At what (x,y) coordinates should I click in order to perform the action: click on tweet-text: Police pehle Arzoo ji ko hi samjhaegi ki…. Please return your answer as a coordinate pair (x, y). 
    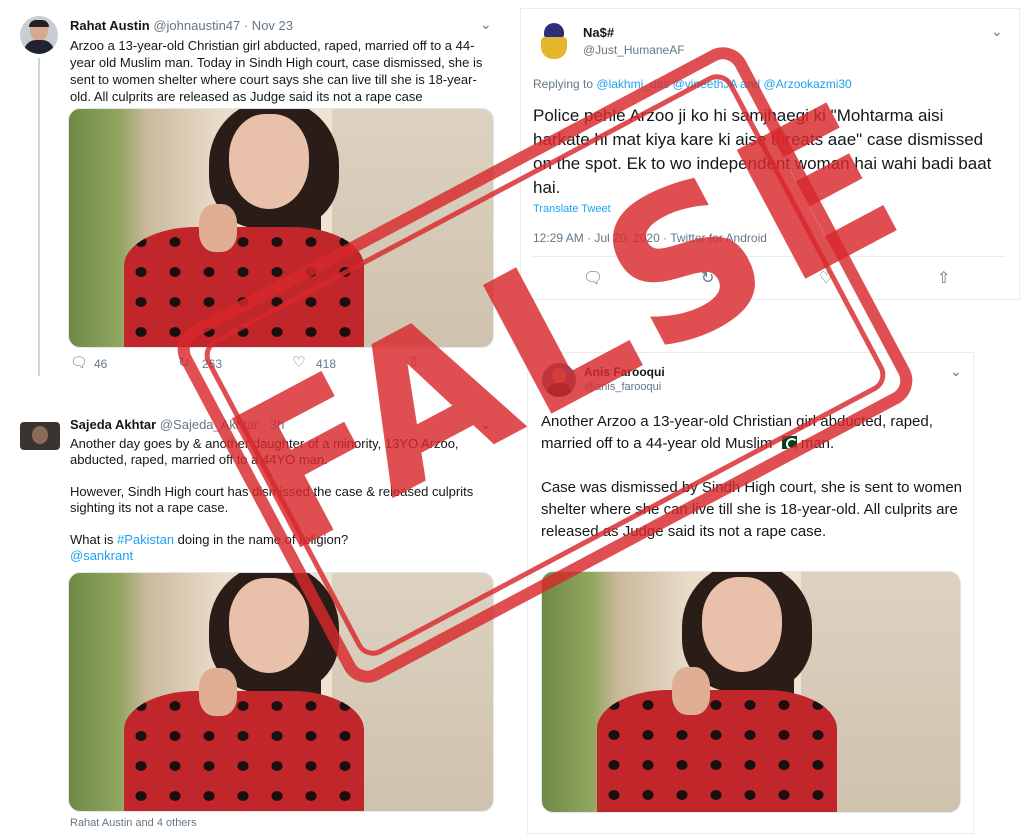
    Looking at the image, I should click on (762, 151).